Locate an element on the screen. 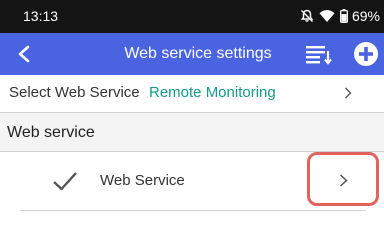 Image resolution: width=384 pixels, height=241 pixels. selected-web-service-value: Remote Monitoring is located at coordinates (212, 92).